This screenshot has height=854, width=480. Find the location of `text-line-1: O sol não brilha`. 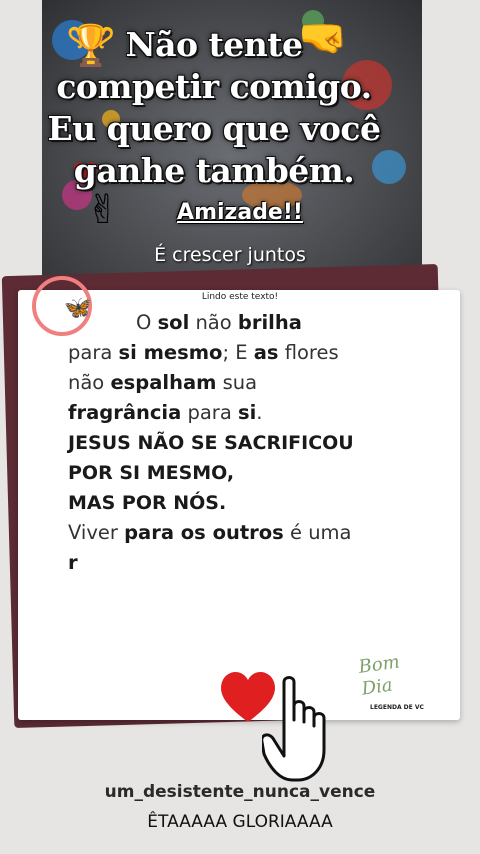

text-line-1: O sol não brilha is located at coordinates (233, 323).